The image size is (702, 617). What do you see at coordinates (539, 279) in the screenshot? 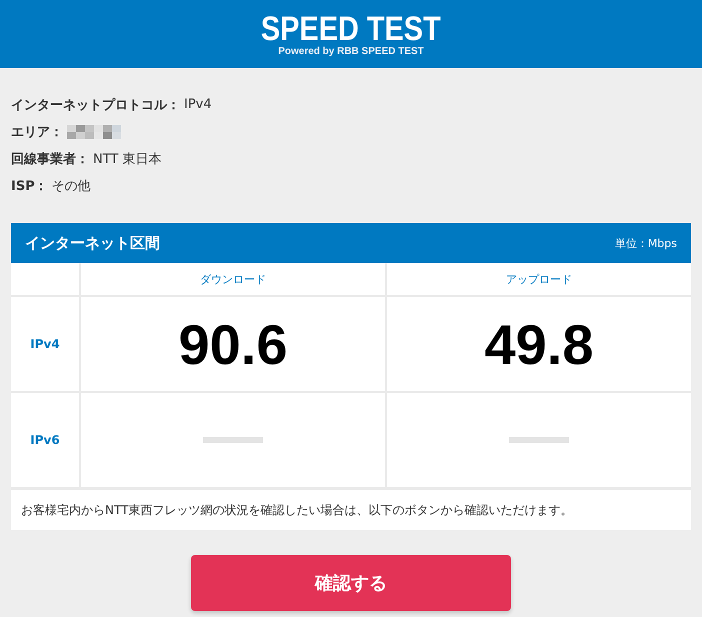
I see `column-header: アップロード` at bounding box center [539, 279].